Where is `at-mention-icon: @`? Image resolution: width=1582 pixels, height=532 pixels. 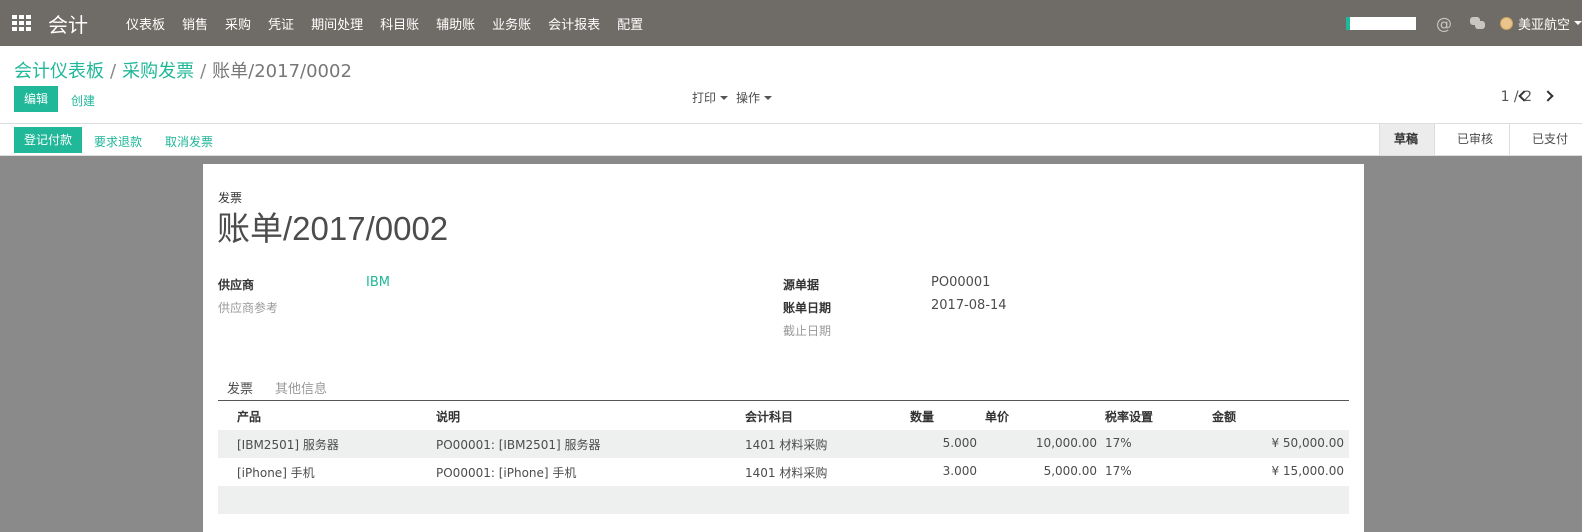 at-mention-icon: @ is located at coordinates (1444, 23).